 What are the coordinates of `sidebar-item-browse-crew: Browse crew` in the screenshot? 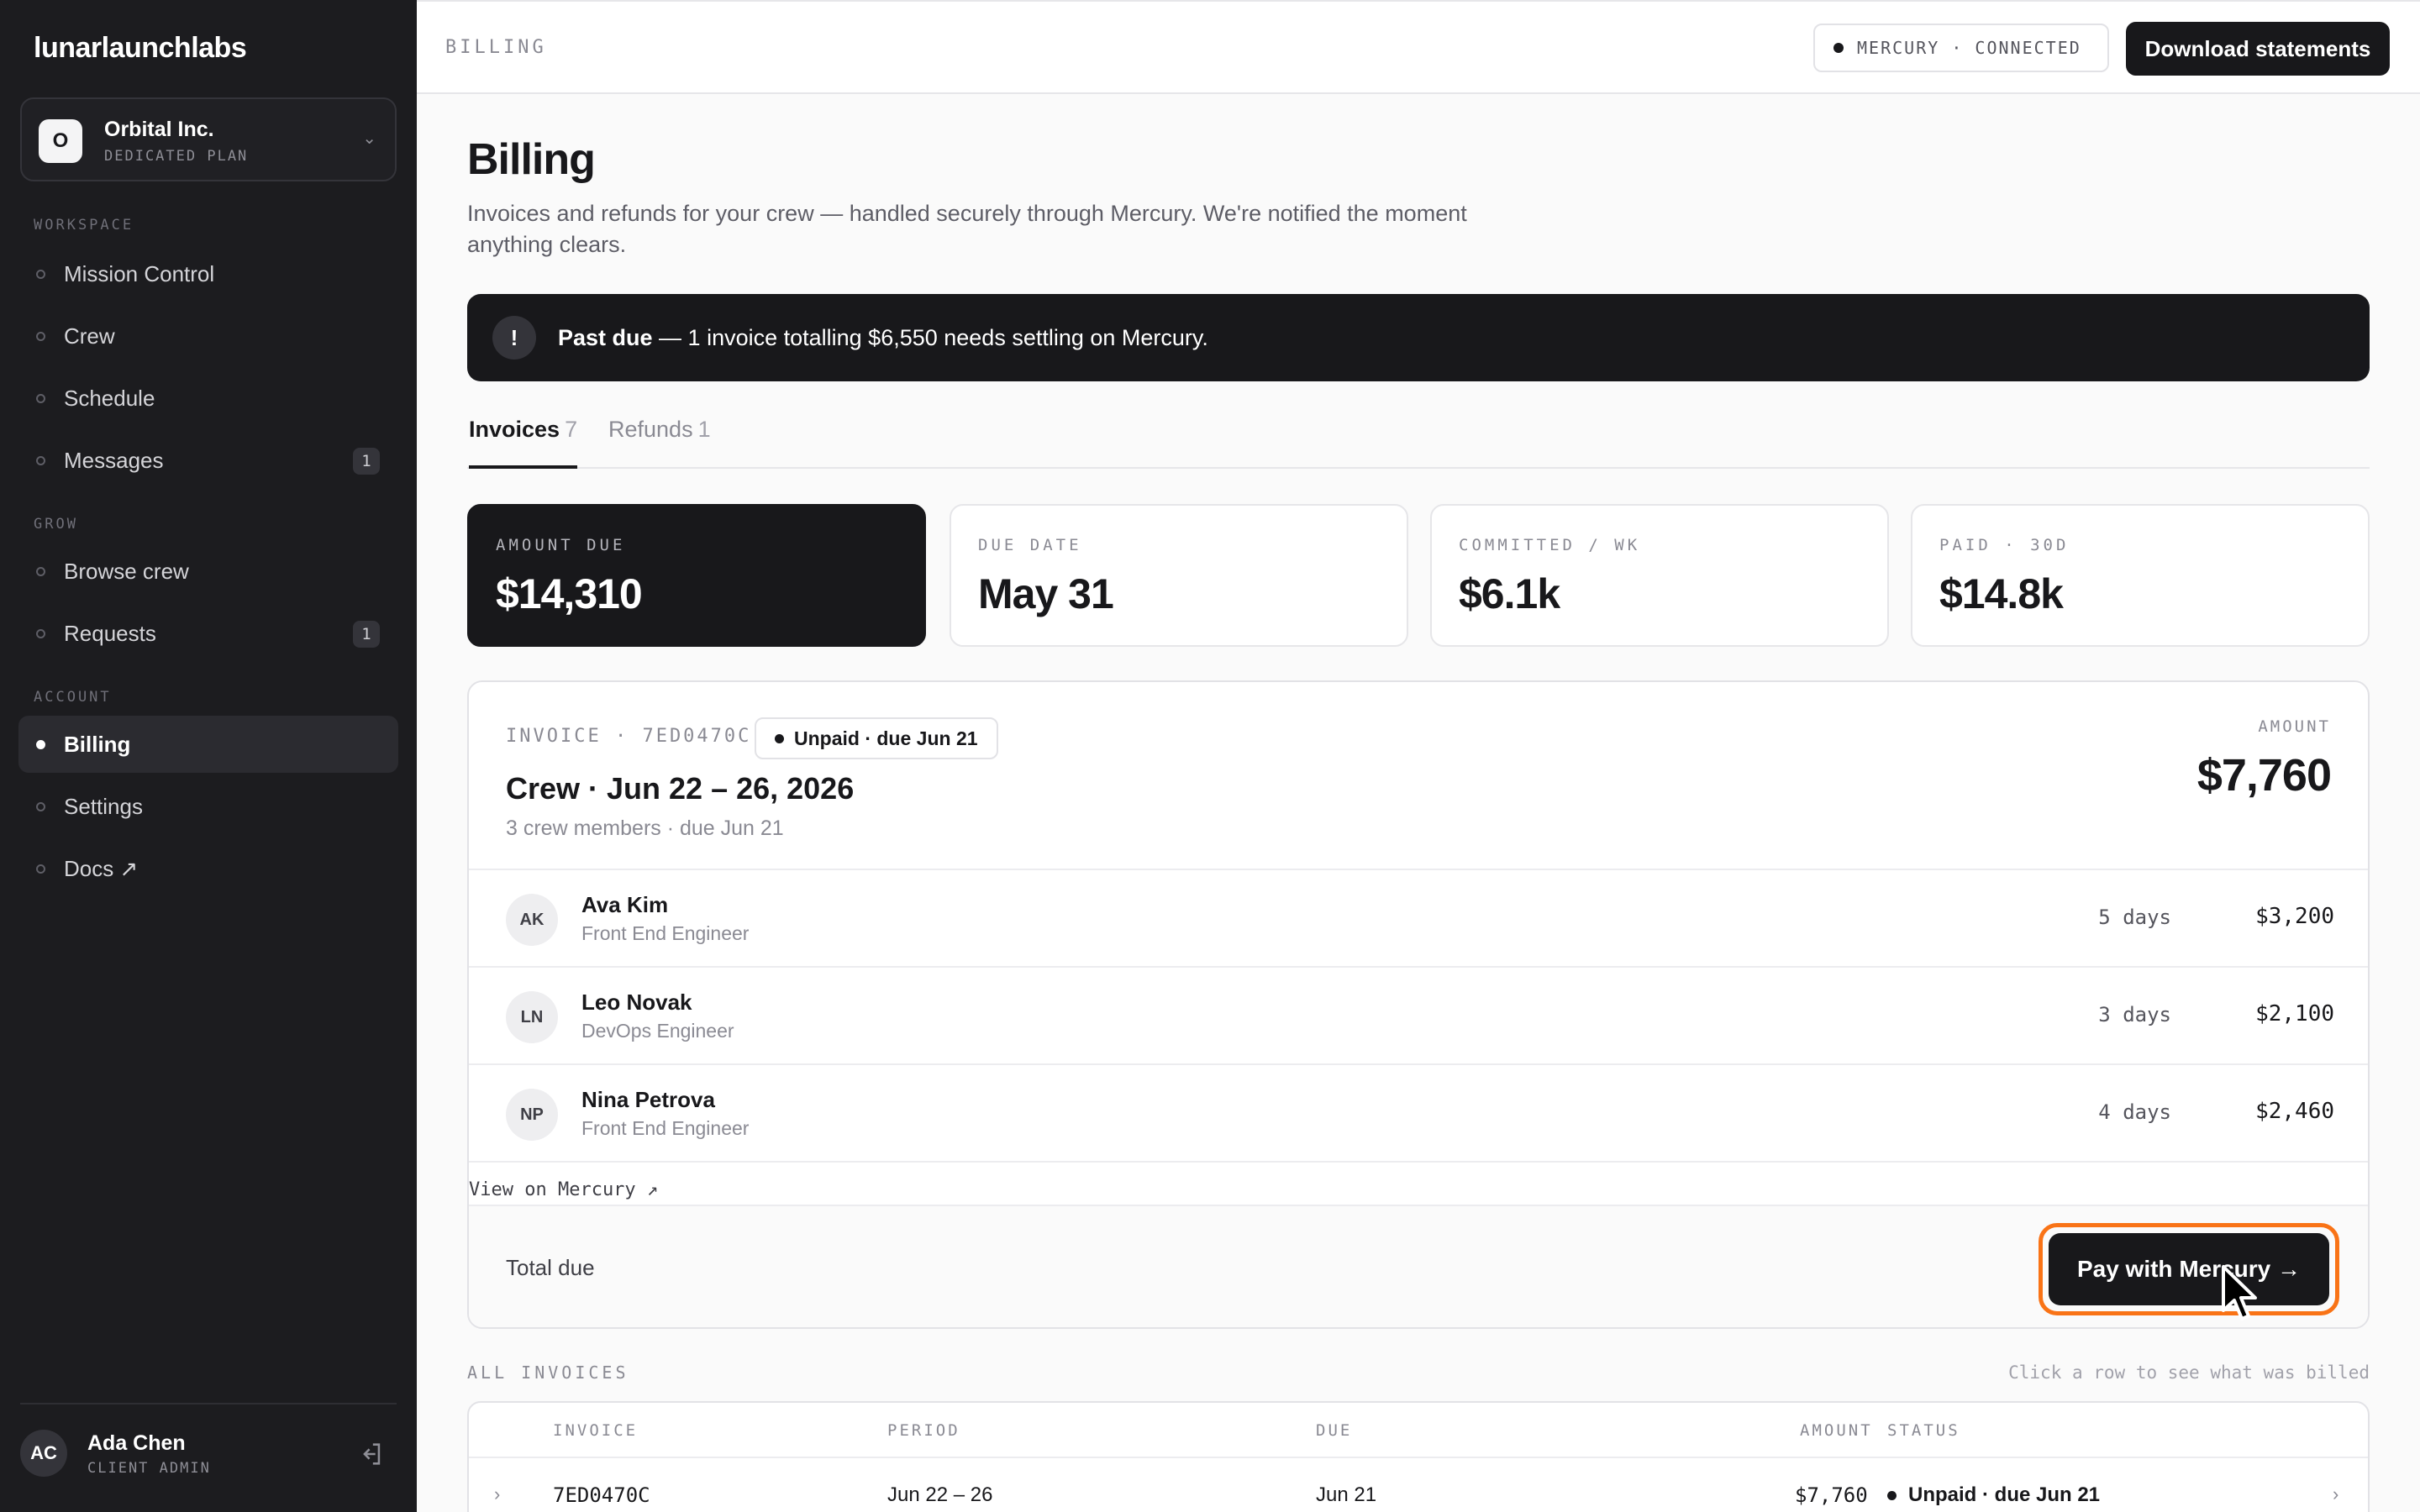 It's located at (208, 571).